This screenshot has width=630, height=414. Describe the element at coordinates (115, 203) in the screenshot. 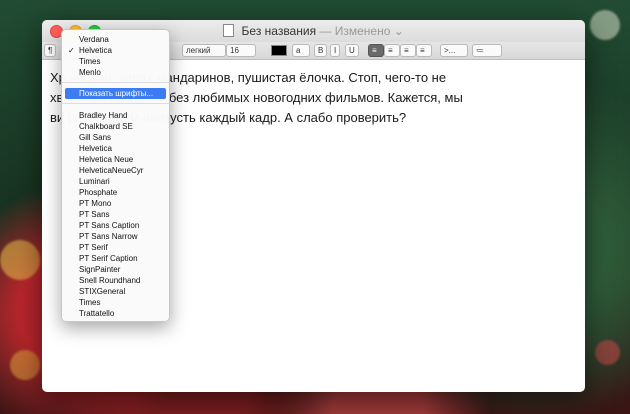

I see `font-menu-item: PT Mono` at that location.